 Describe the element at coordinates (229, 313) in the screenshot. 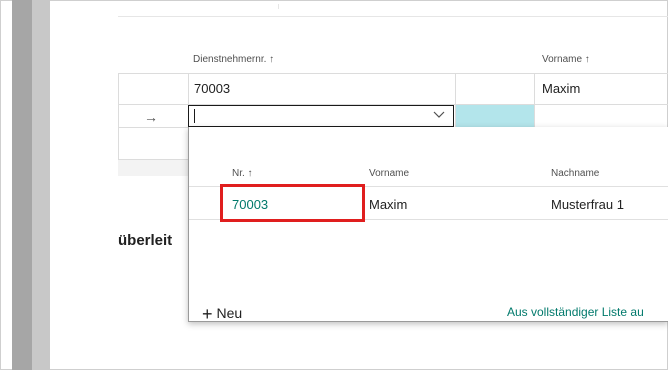

I see `new-button-label: Neu` at that location.